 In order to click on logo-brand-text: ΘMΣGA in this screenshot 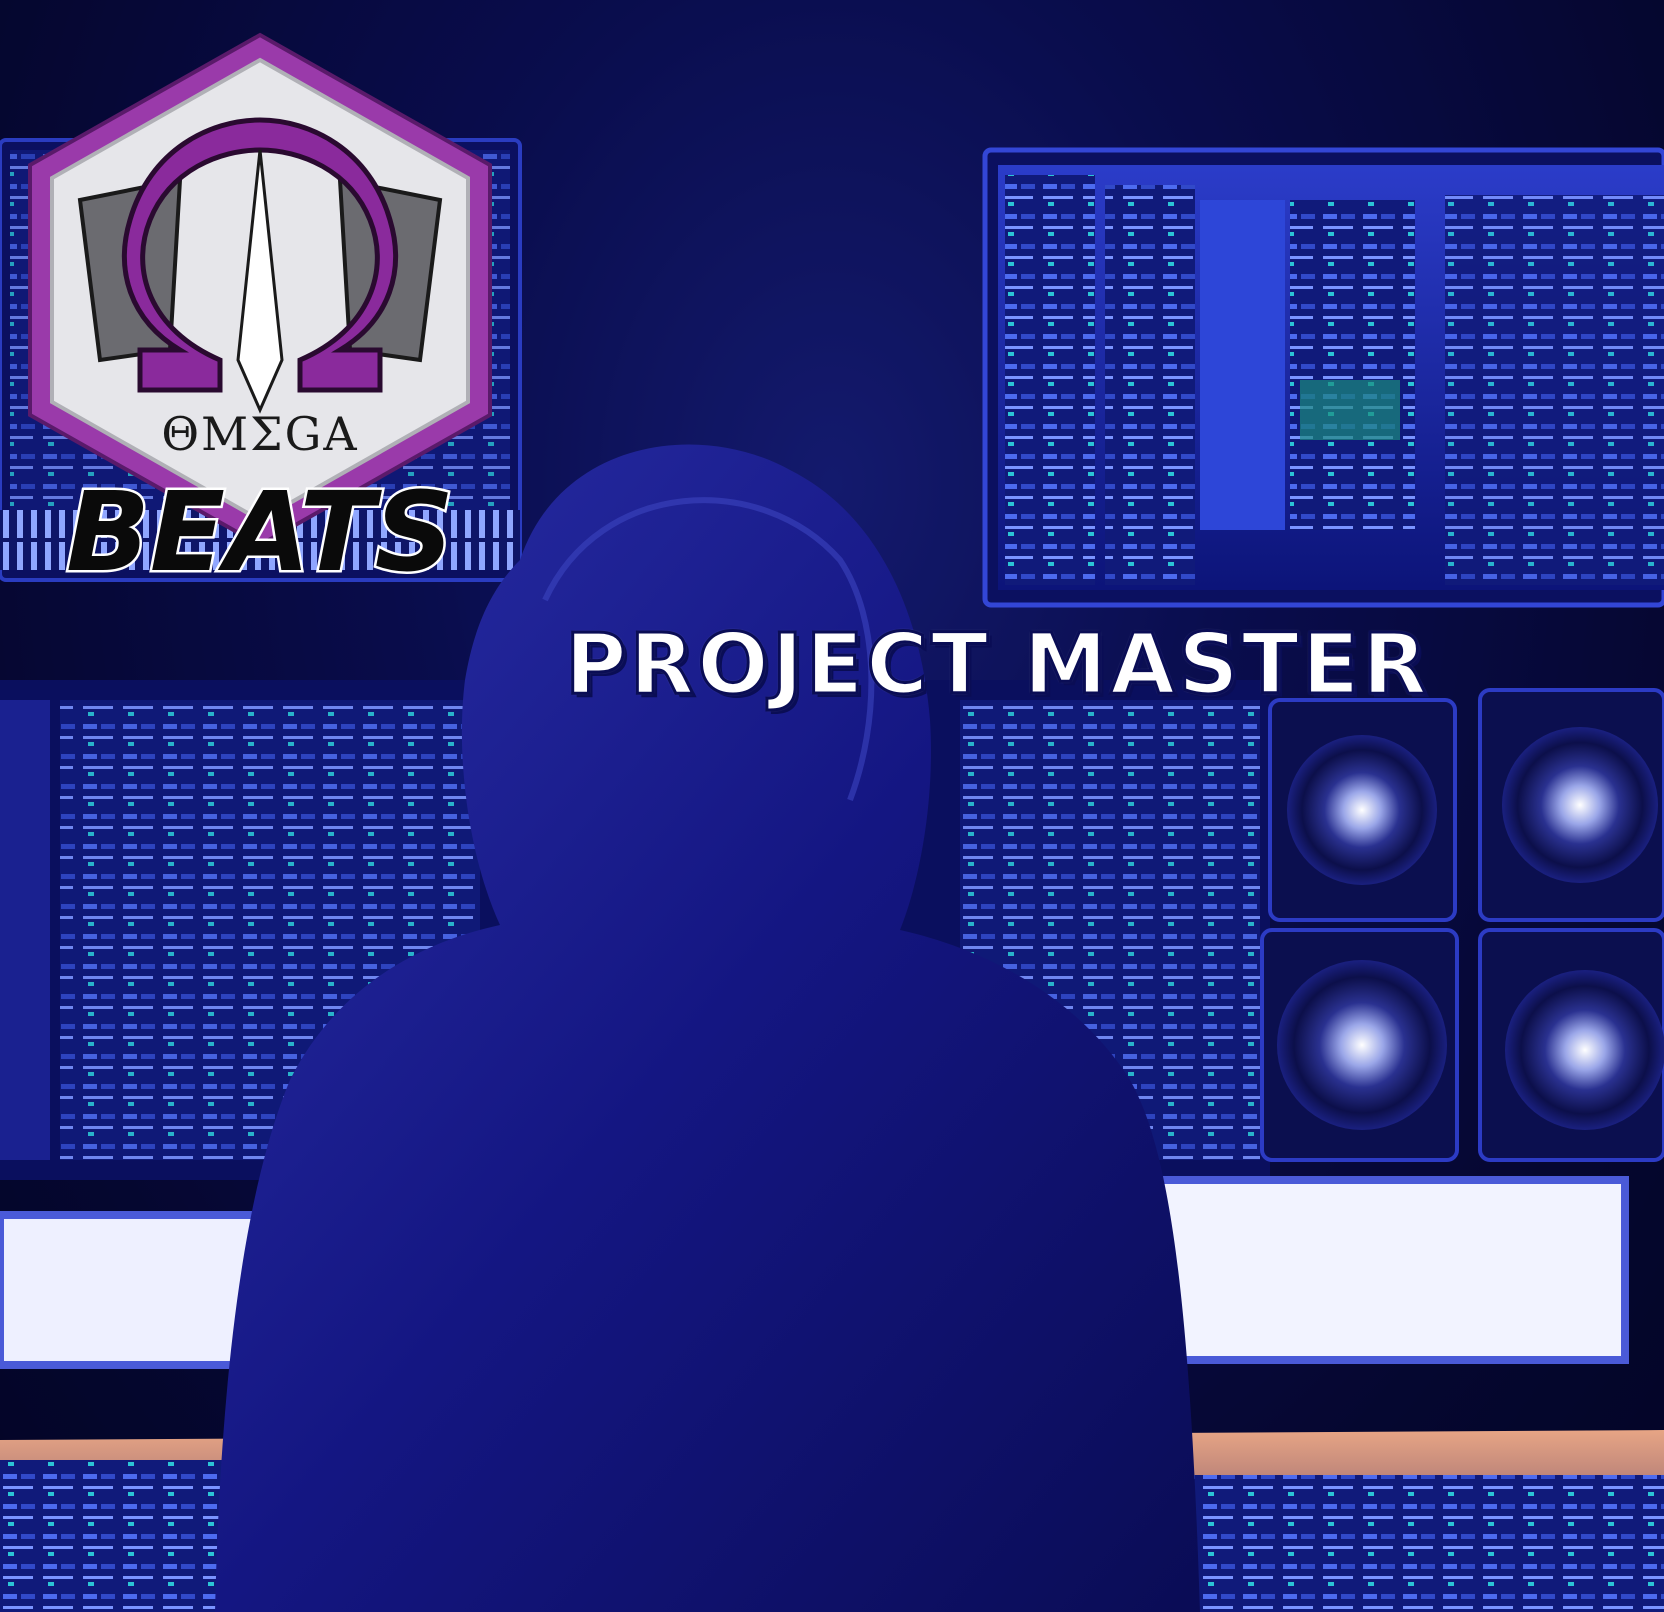, I will do `click(259, 434)`.